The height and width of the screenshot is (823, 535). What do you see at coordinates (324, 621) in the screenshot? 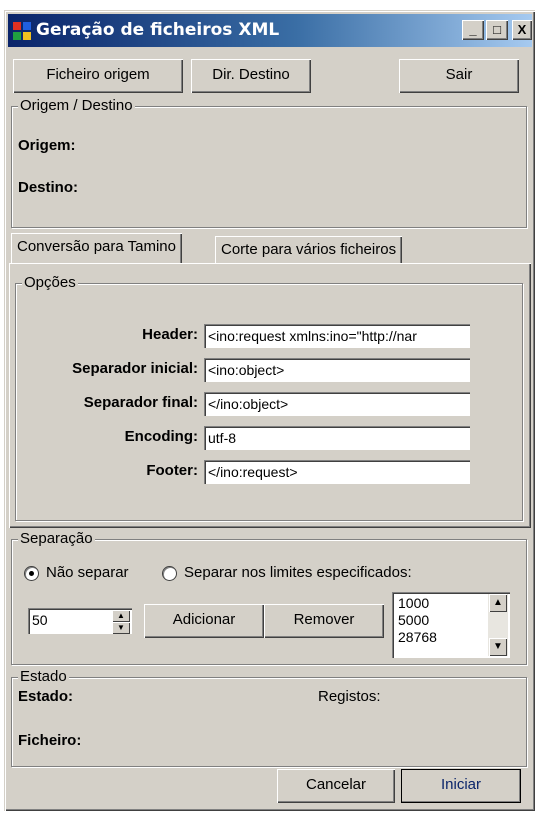
I see `remove-button: Remover` at bounding box center [324, 621].